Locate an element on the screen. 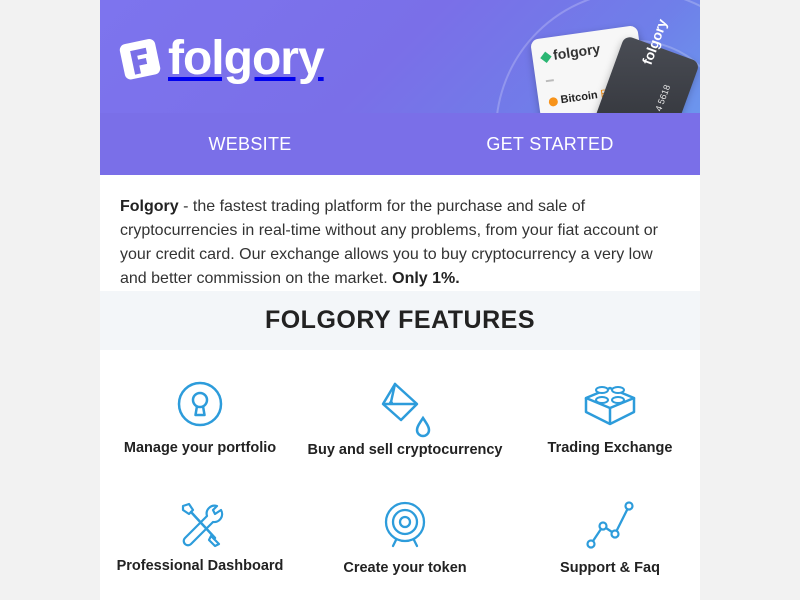 Image resolution: width=800 pixels, height=600 pixels. credit-cards-illustration: ◆folgory BitcoinBTC folgory 4 5618 is located at coordinates (615, 96).